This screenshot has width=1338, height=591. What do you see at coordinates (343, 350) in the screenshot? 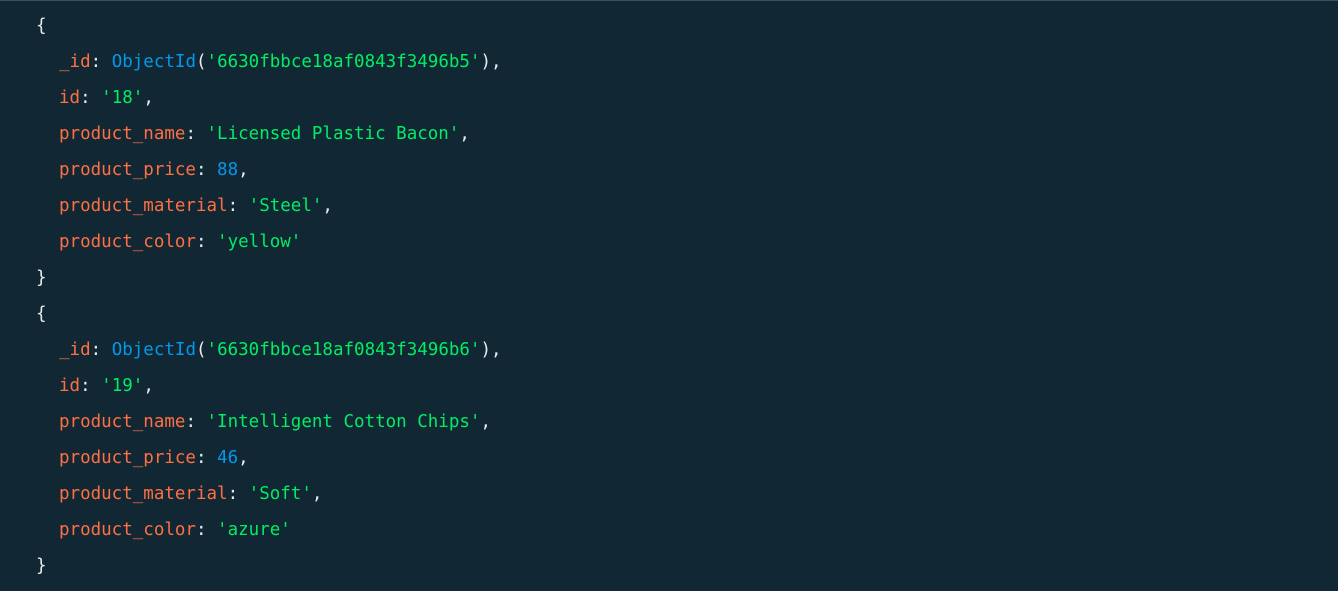
I see `objectid-value: '6630fbbce18af0843f3496b6'` at bounding box center [343, 350].